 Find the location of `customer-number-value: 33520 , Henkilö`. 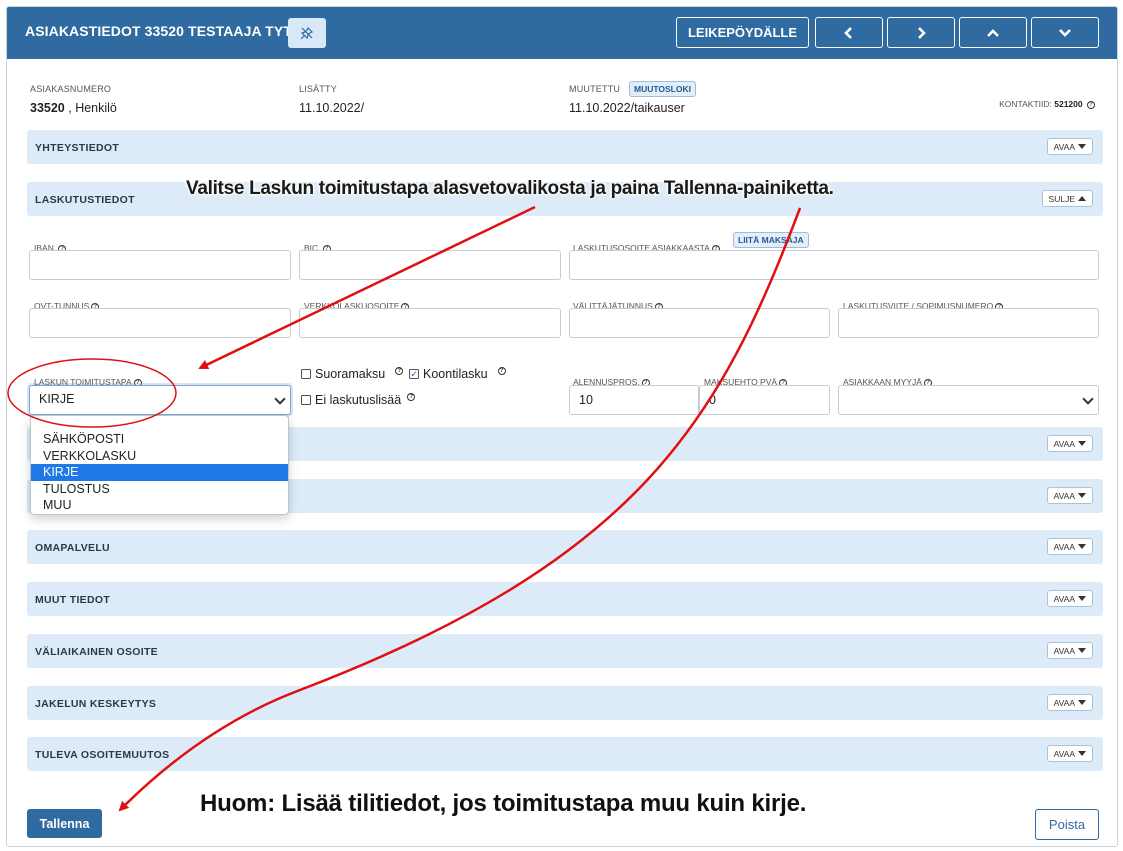

customer-number-value: 33520 , Henkilö is located at coordinates (73, 108).